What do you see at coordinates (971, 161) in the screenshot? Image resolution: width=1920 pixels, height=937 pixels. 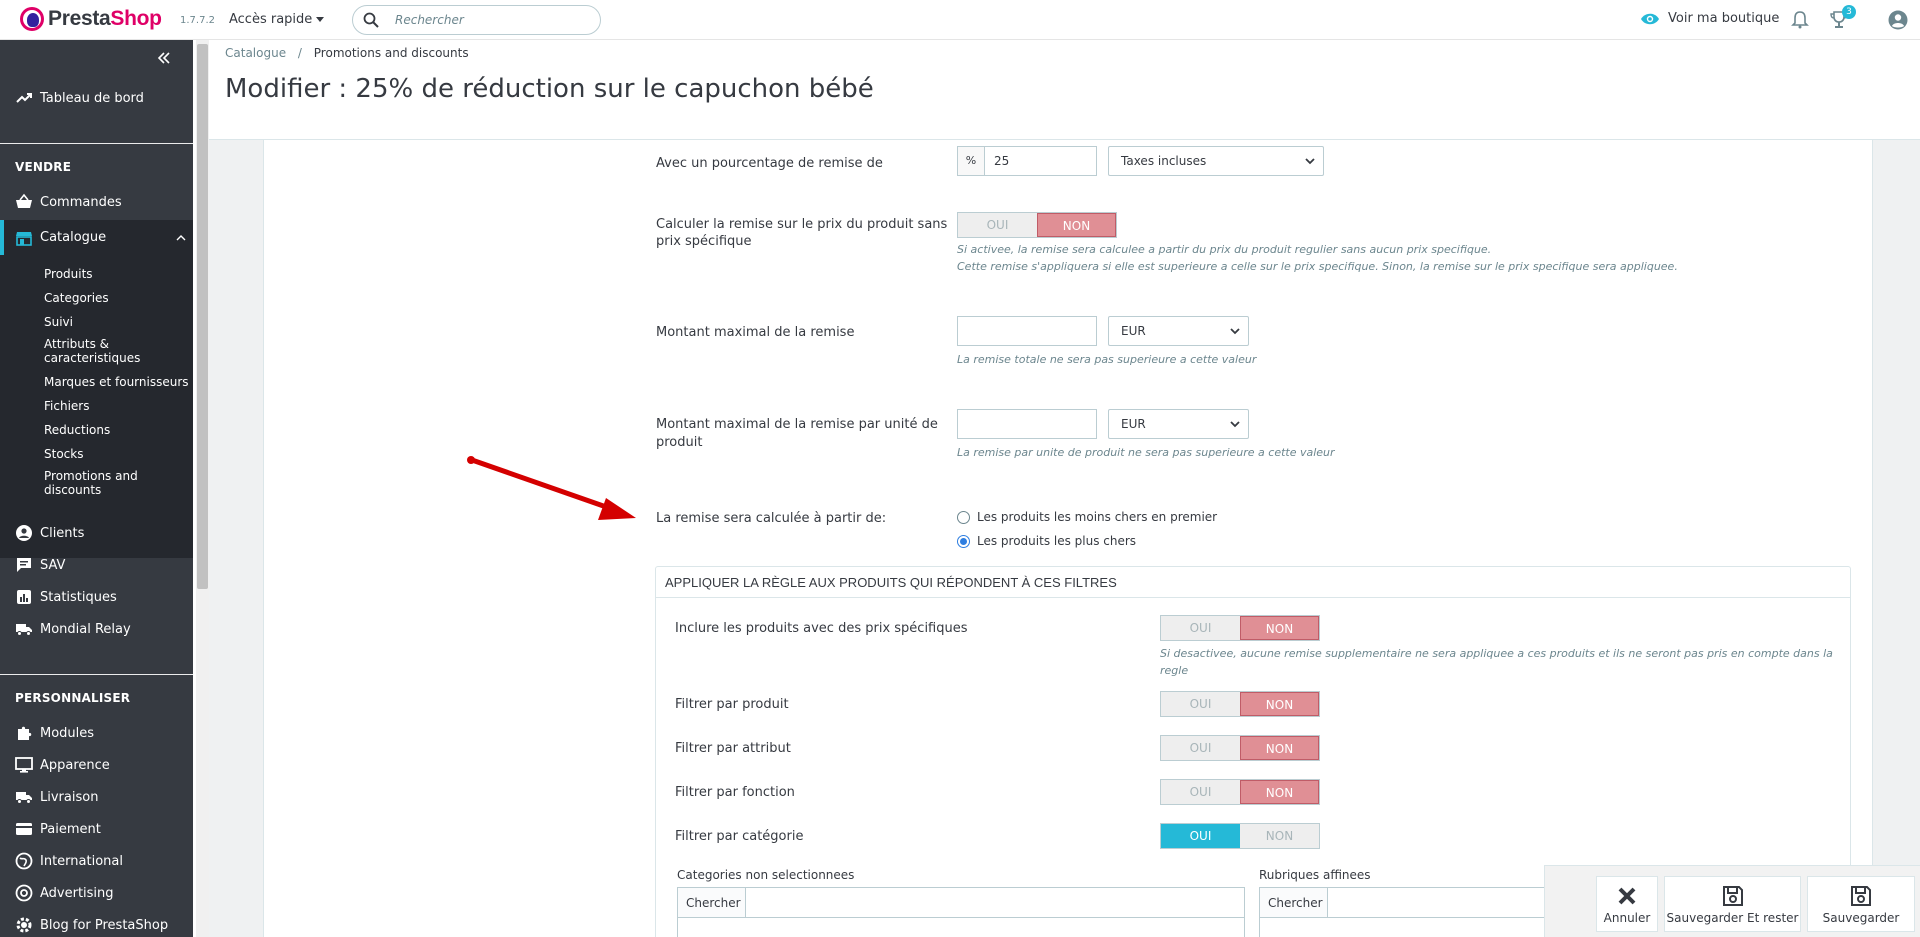 I see `percent-addon: %` at bounding box center [971, 161].